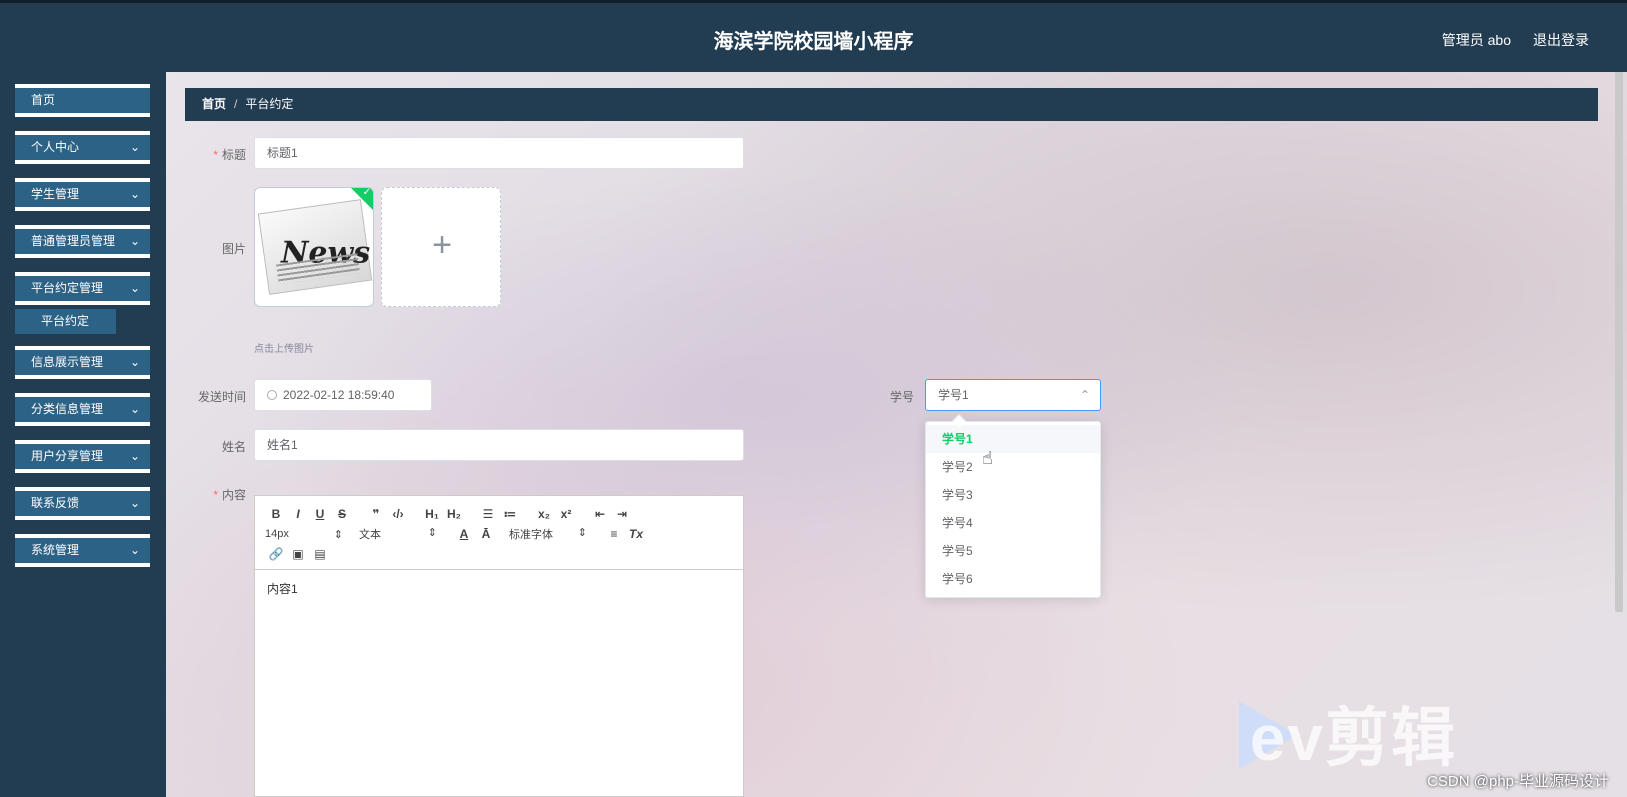 This screenshot has width=1627, height=797. What do you see at coordinates (953, 395) in the screenshot?
I see `student-no-value: 学号1` at bounding box center [953, 395].